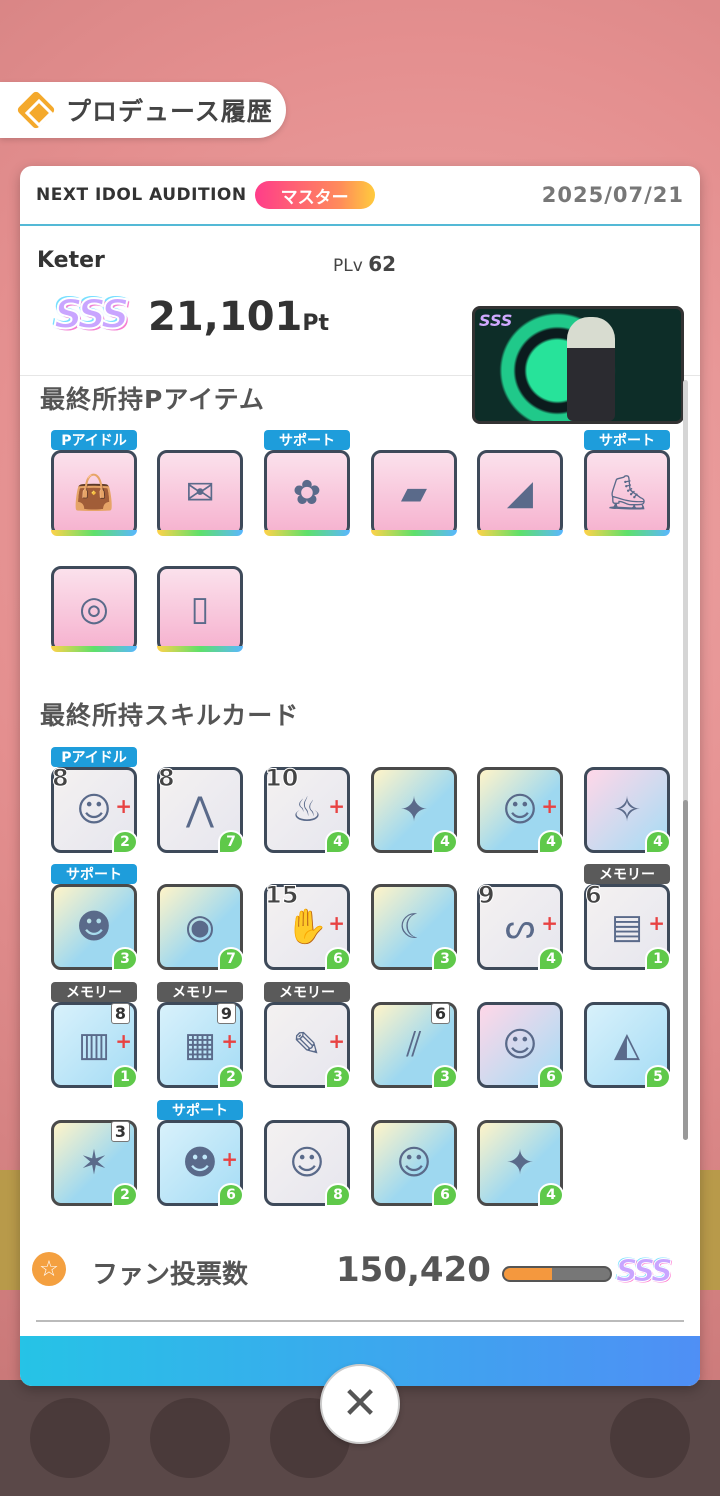 The width and height of the screenshot is (720, 1496). Describe the element at coordinates (685, 970) in the screenshot. I see `scrollbar-thumb` at that location.